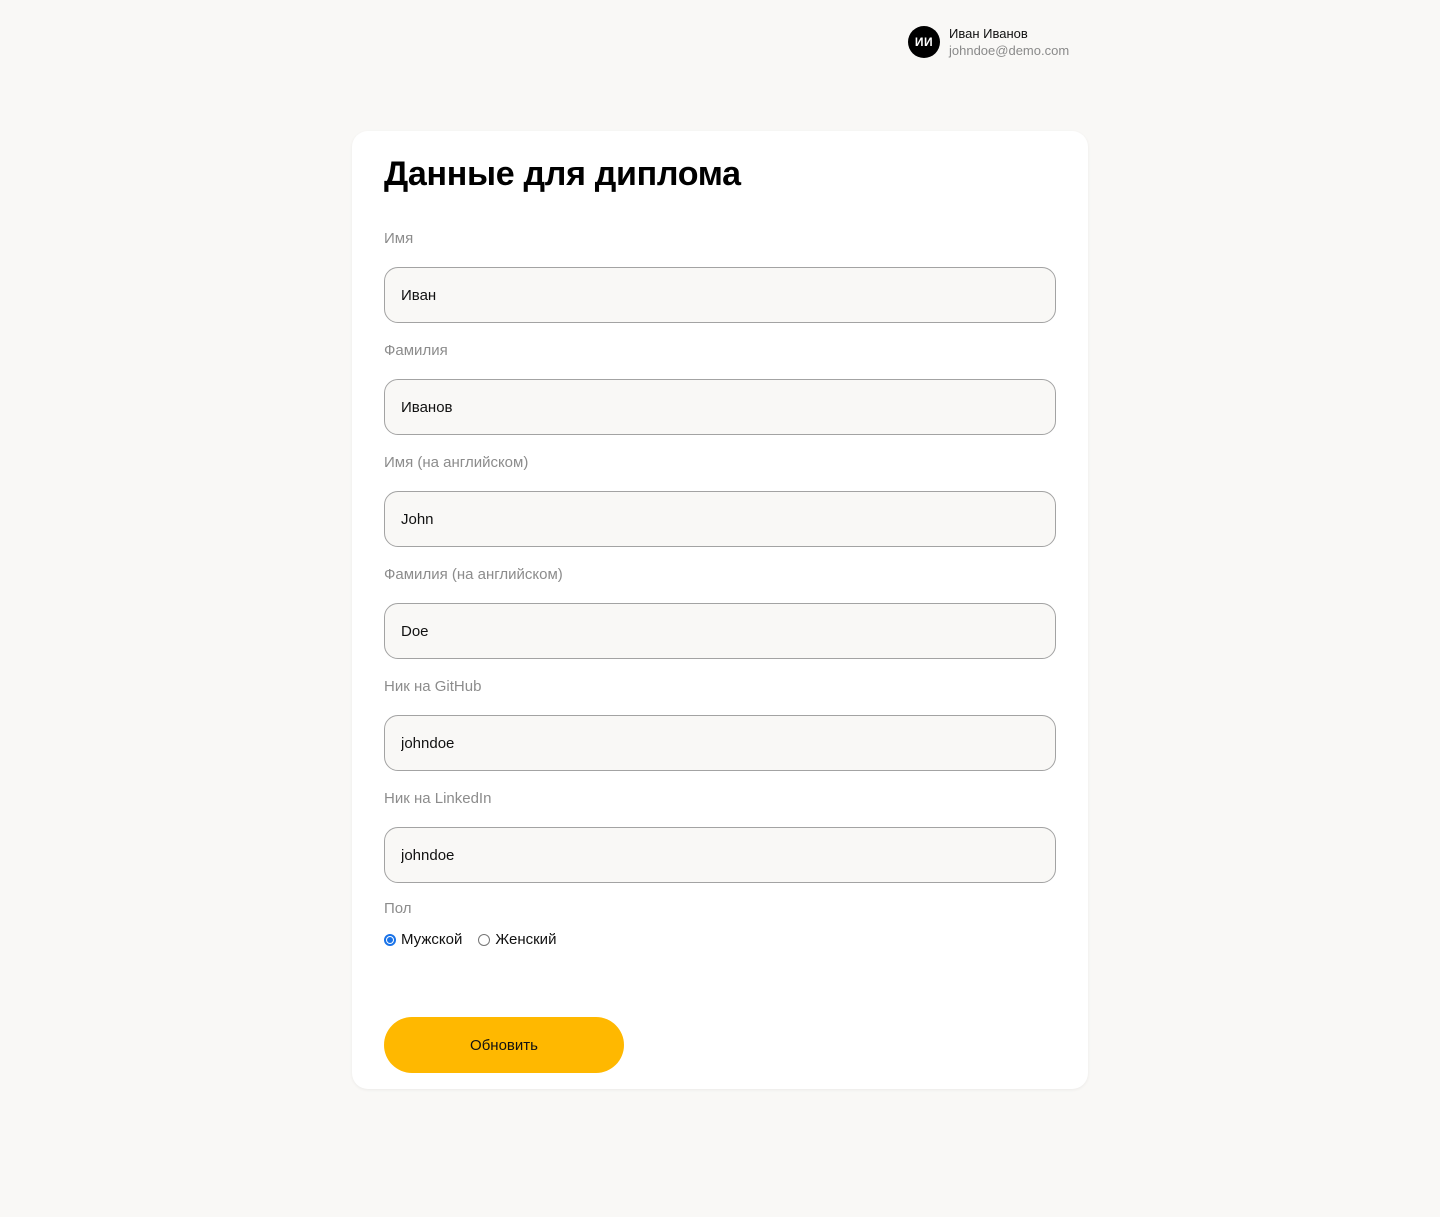 This screenshot has width=1440, height=1217. What do you see at coordinates (473, 574) in the screenshot?
I see `last-name-en-label: Фамилия (на английском)` at bounding box center [473, 574].